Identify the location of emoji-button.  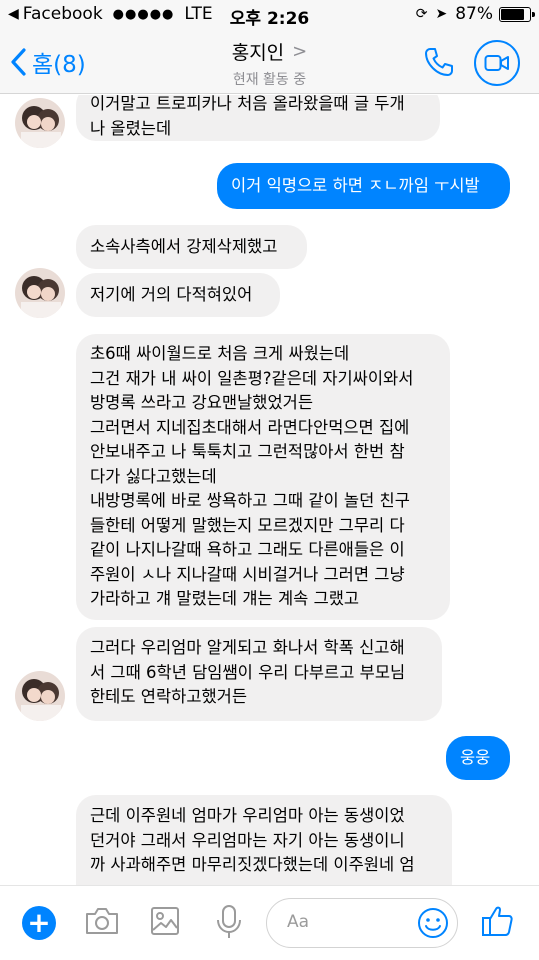
(433, 923).